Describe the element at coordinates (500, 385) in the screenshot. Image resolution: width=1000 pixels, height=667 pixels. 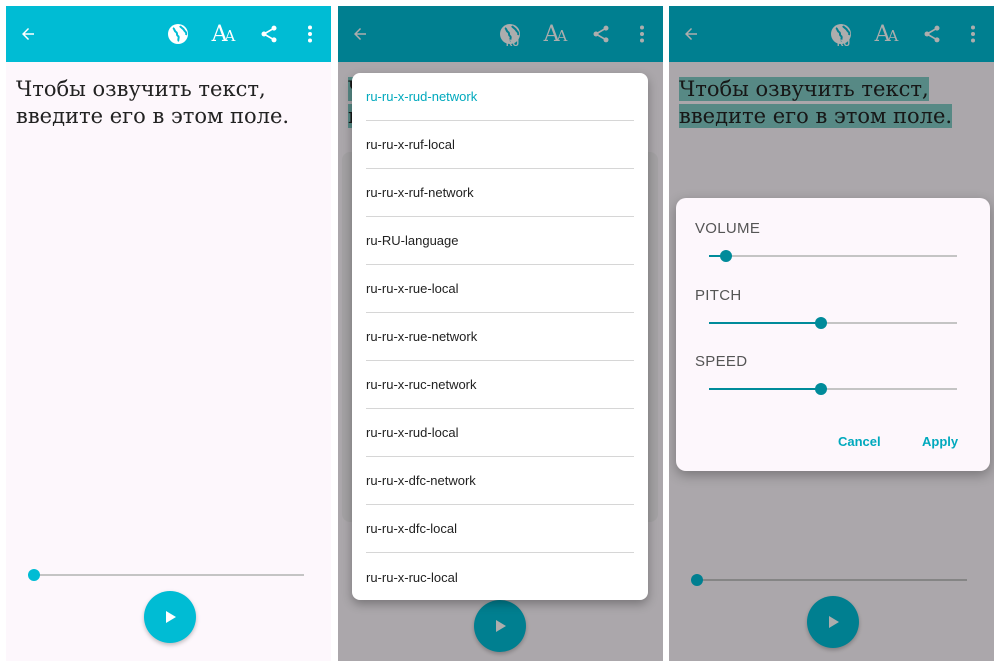
I see `voice-list-item: ru-ru-x-ruc-network` at that location.